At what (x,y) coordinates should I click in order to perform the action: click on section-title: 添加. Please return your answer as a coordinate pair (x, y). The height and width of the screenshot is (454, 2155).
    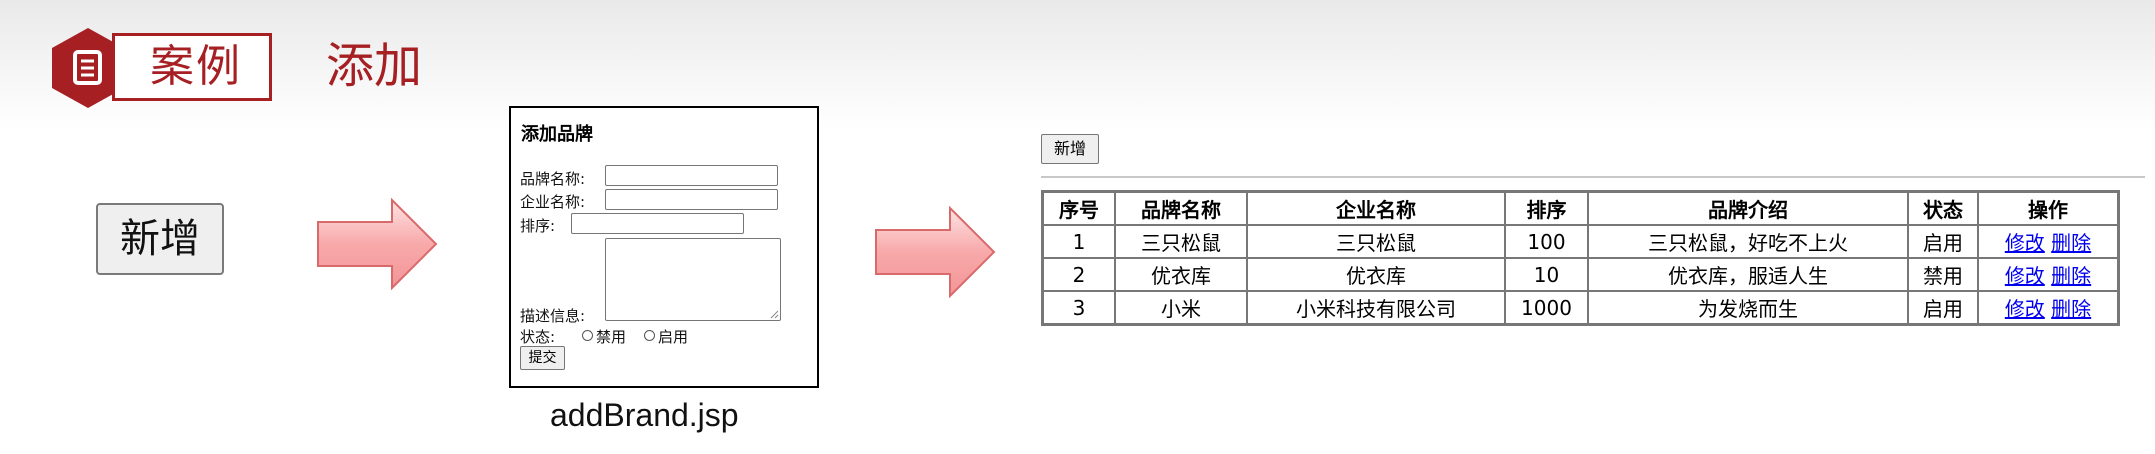
    Looking at the image, I should click on (374, 66).